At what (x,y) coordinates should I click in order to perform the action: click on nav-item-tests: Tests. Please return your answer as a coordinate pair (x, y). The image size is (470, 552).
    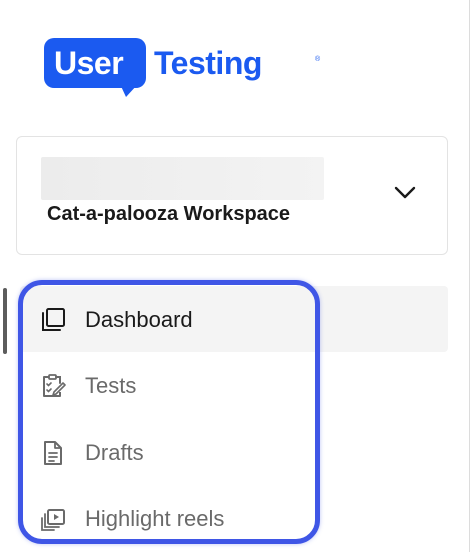
    Looking at the image, I should click on (88, 386).